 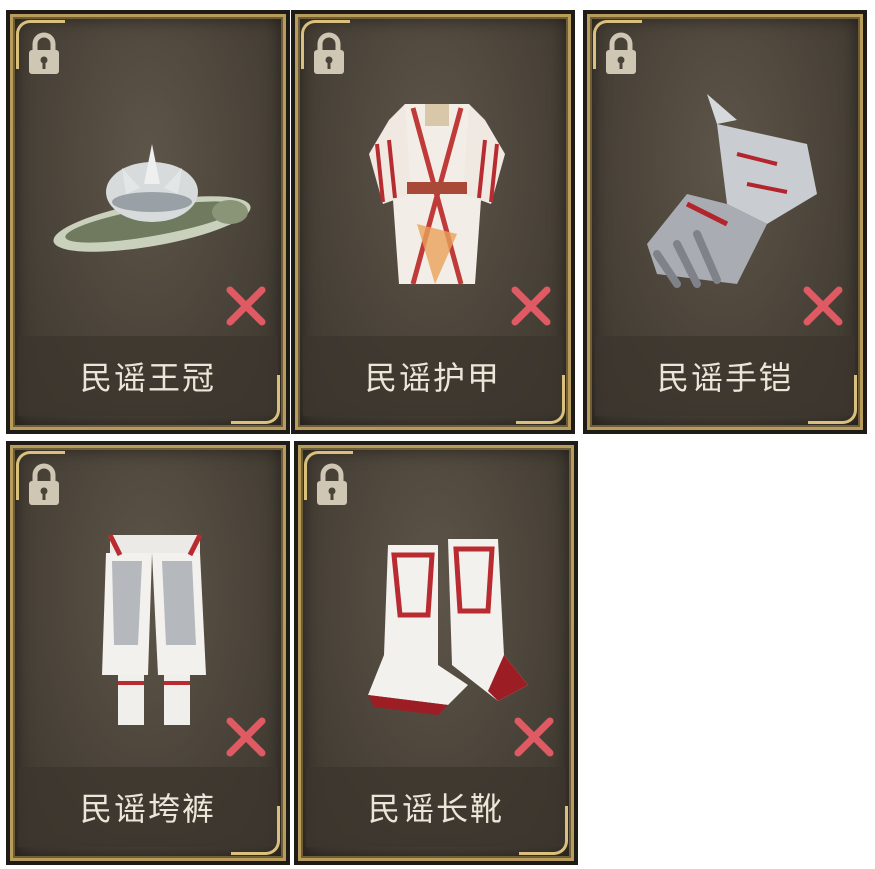 I want to click on item-name: 民谣长靴, so click(x=435, y=809).